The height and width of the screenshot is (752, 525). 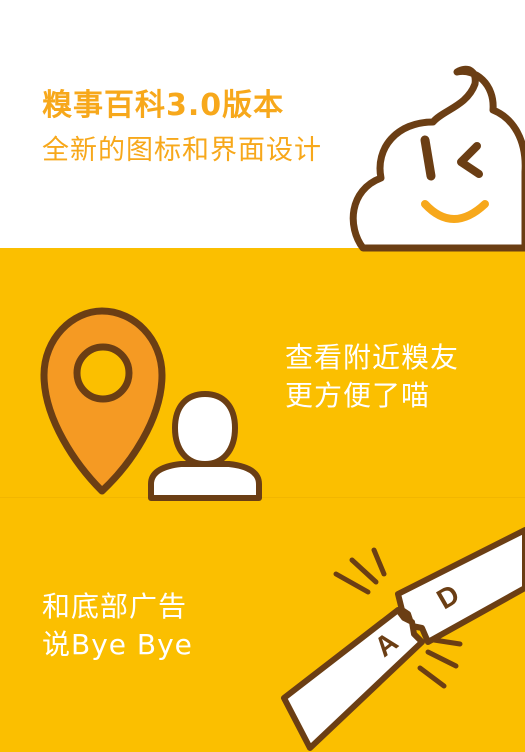 I want to click on poop-mascot-icon, so click(x=437, y=158).